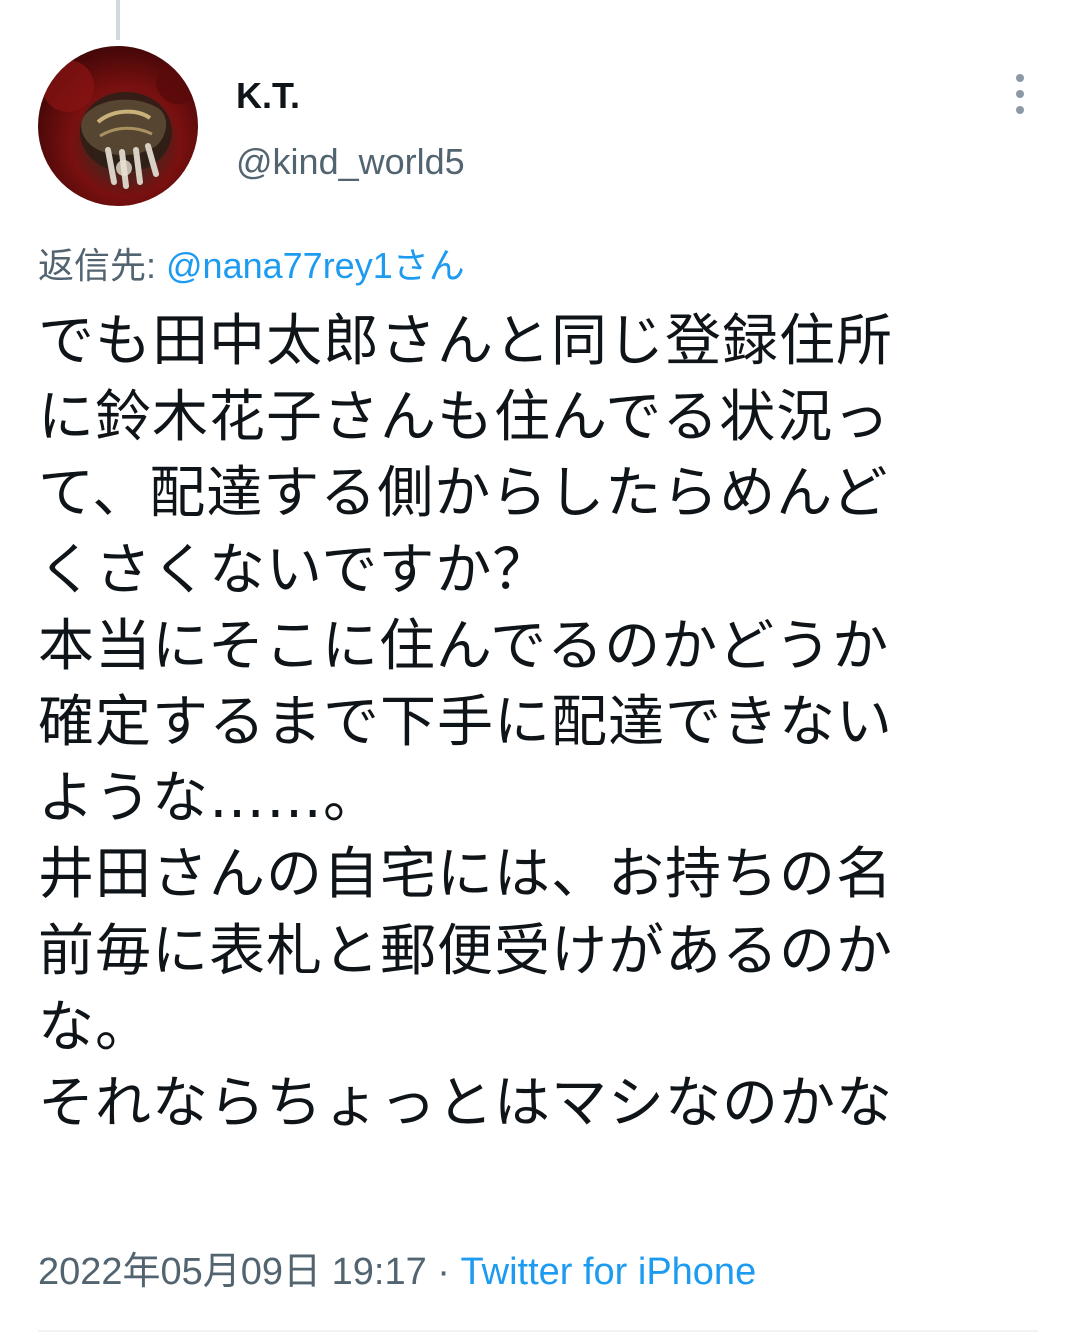 The height and width of the screenshot is (1336, 1076). I want to click on tweet-line: て、配達する側からしたらめんど, so click(463, 494).